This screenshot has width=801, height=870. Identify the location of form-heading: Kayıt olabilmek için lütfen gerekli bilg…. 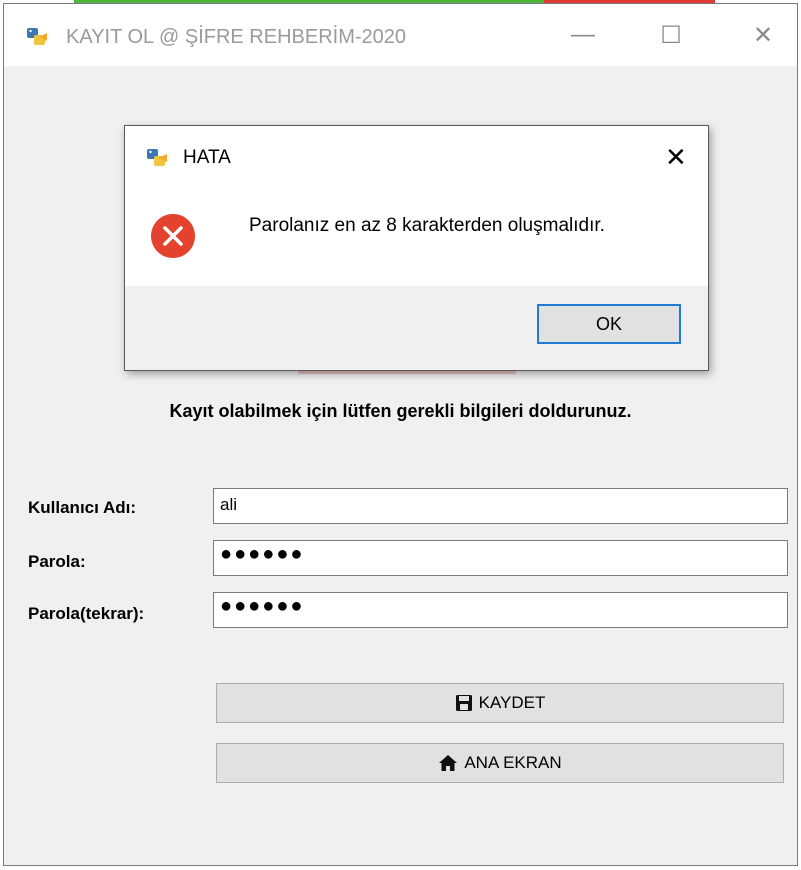
(400, 411).